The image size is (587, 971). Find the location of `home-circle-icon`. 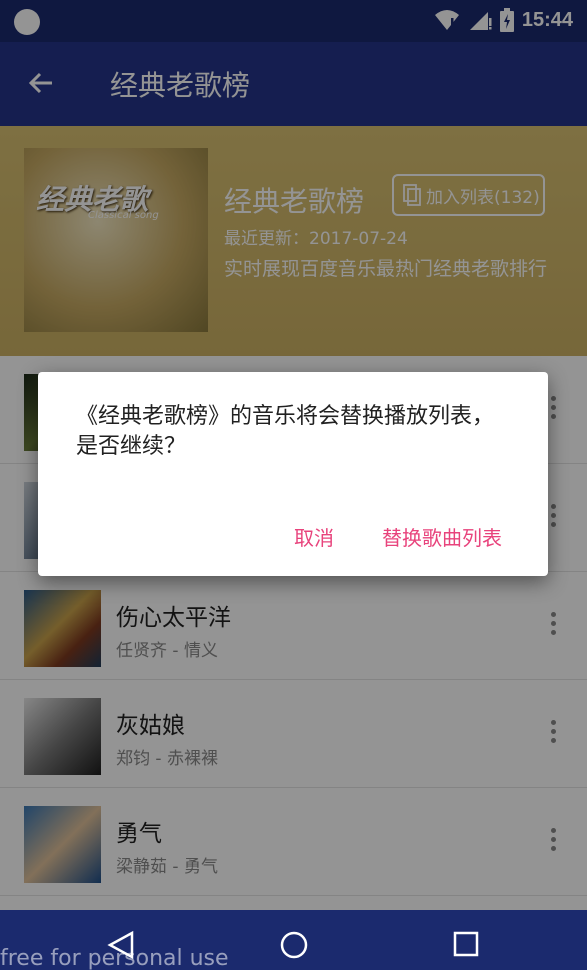

home-circle-icon is located at coordinates (294, 945).